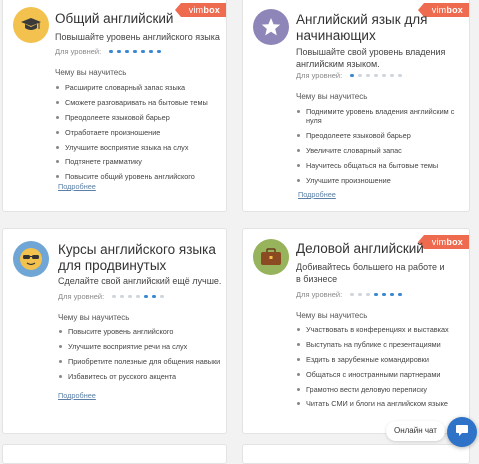 This screenshot has width=479, height=464. Describe the element at coordinates (381, 389) in the screenshot. I see `list-item: Грамотно вести деловую переписку` at that location.